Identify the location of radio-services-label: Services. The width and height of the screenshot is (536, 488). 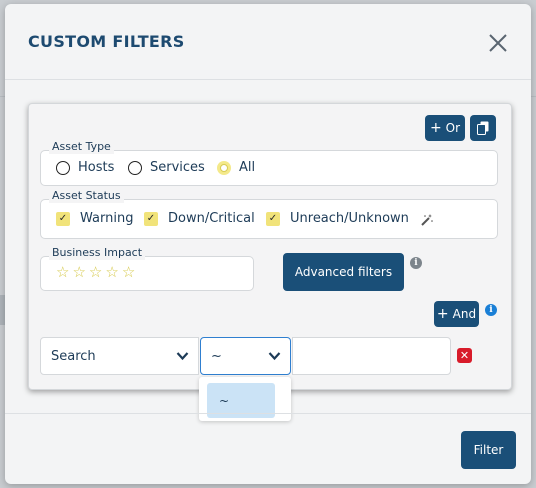
(177, 167).